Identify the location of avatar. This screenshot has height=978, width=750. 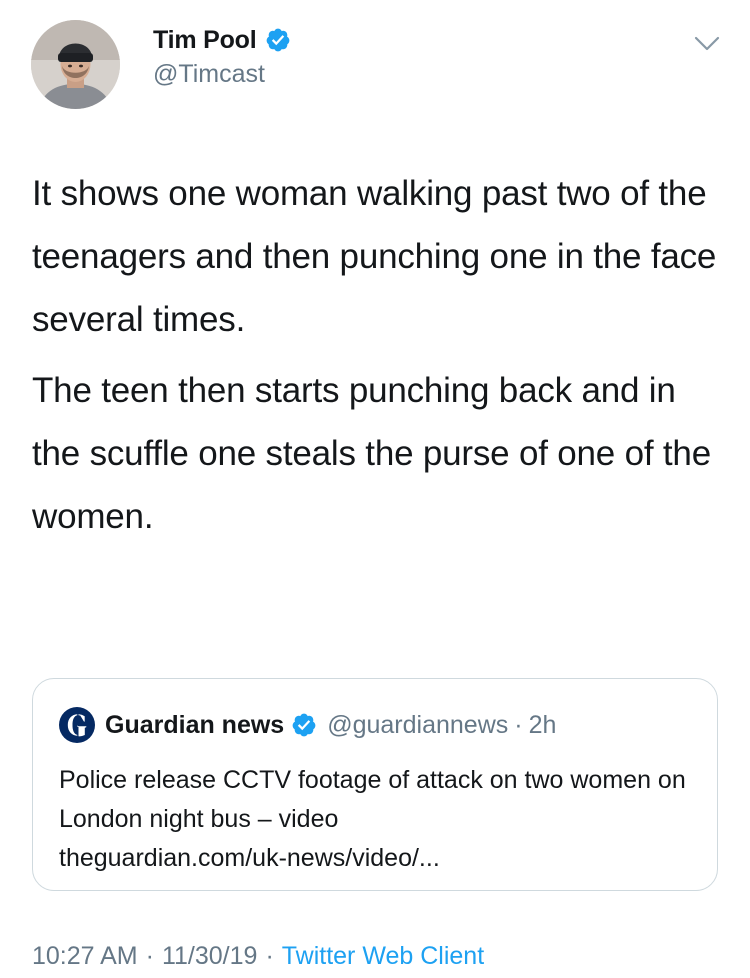
(75, 64).